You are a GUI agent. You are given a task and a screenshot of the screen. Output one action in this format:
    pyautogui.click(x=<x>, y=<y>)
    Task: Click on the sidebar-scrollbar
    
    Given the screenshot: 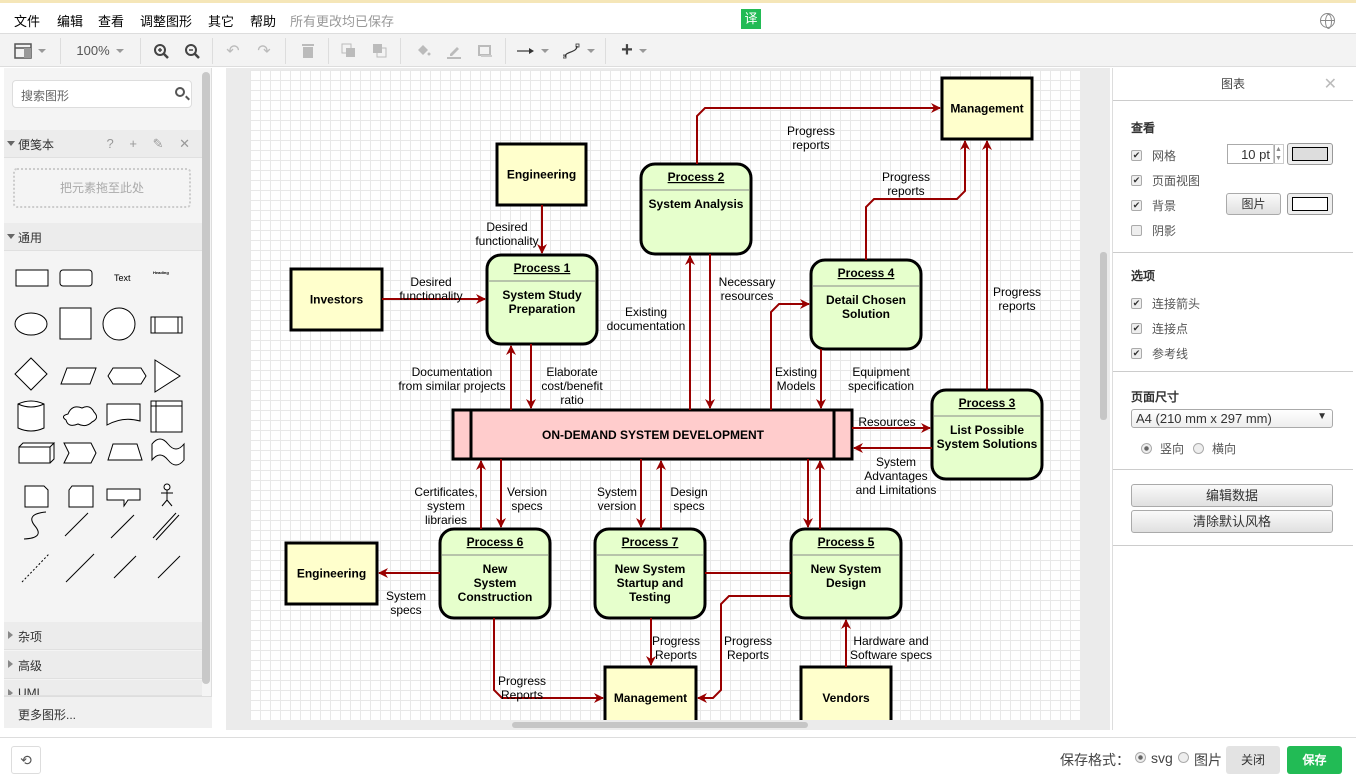 What is the action you would take?
    pyautogui.click(x=206, y=378)
    